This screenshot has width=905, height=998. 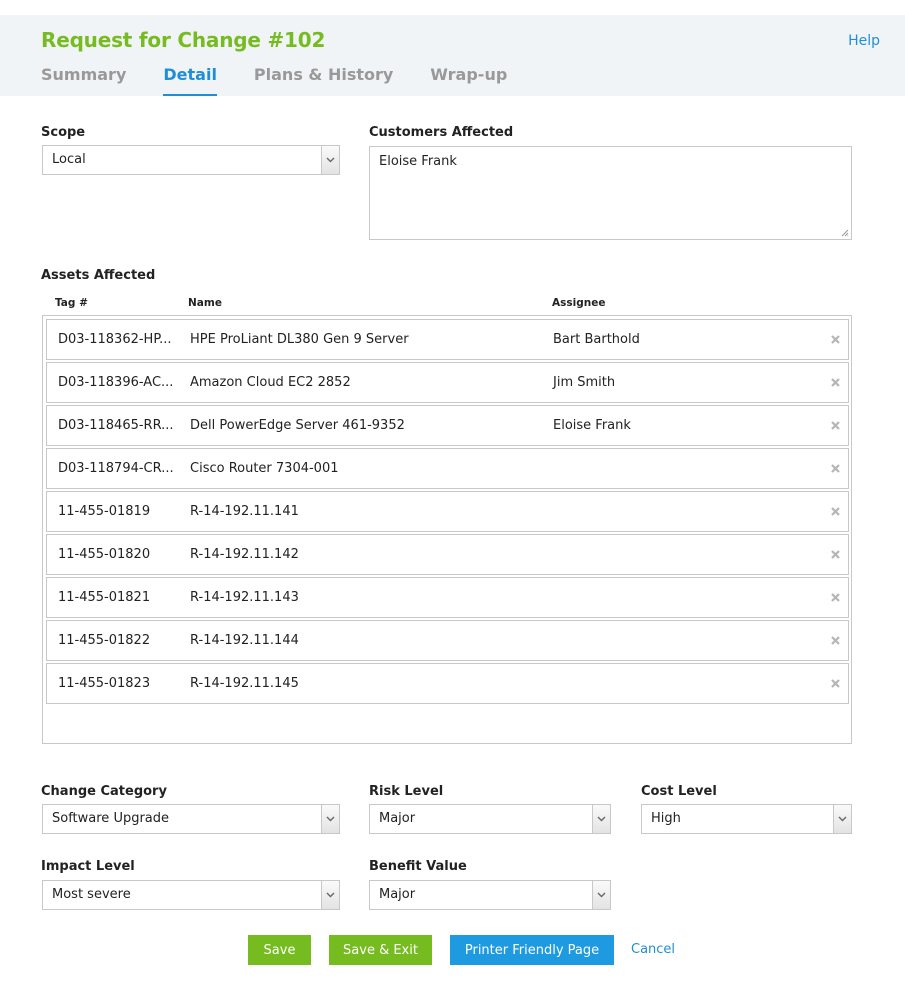 I want to click on asset-tag: 11-455-01822, so click(x=104, y=640).